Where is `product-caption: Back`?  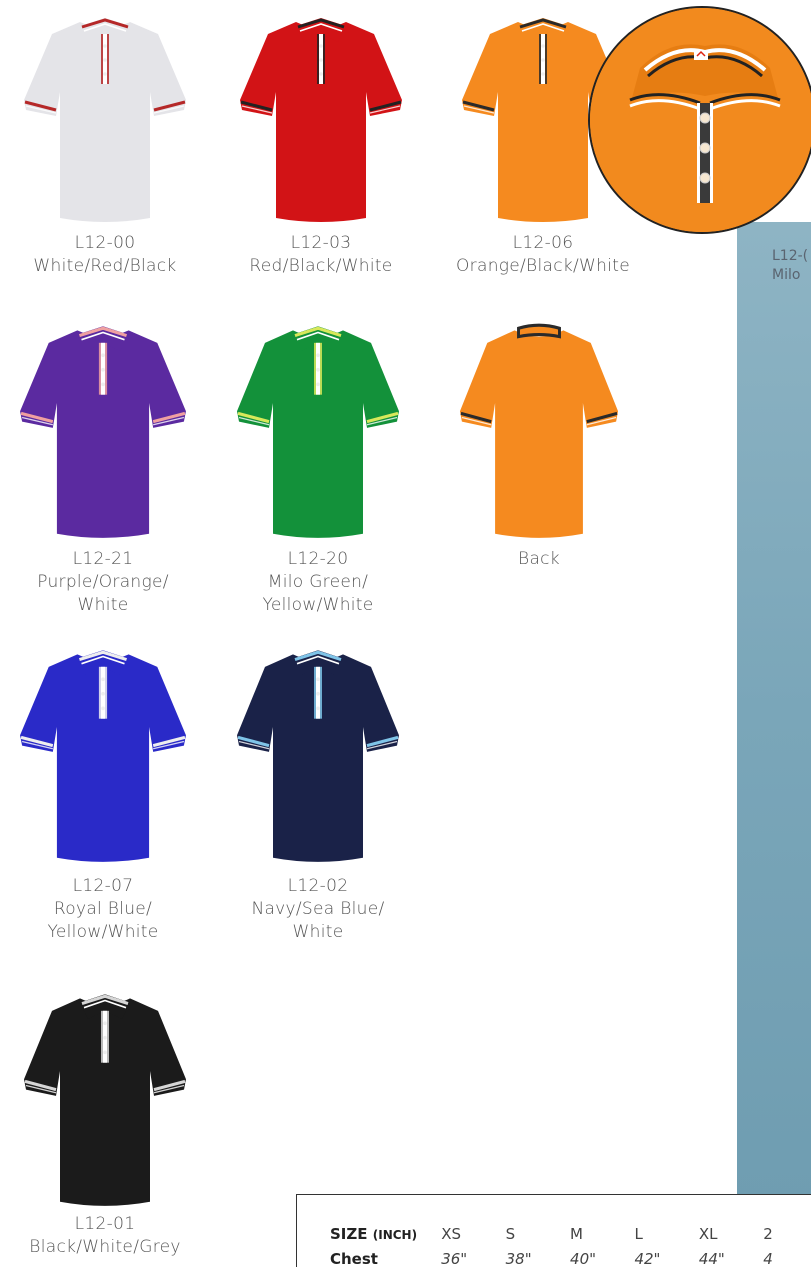 product-caption: Back is located at coordinates (539, 559).